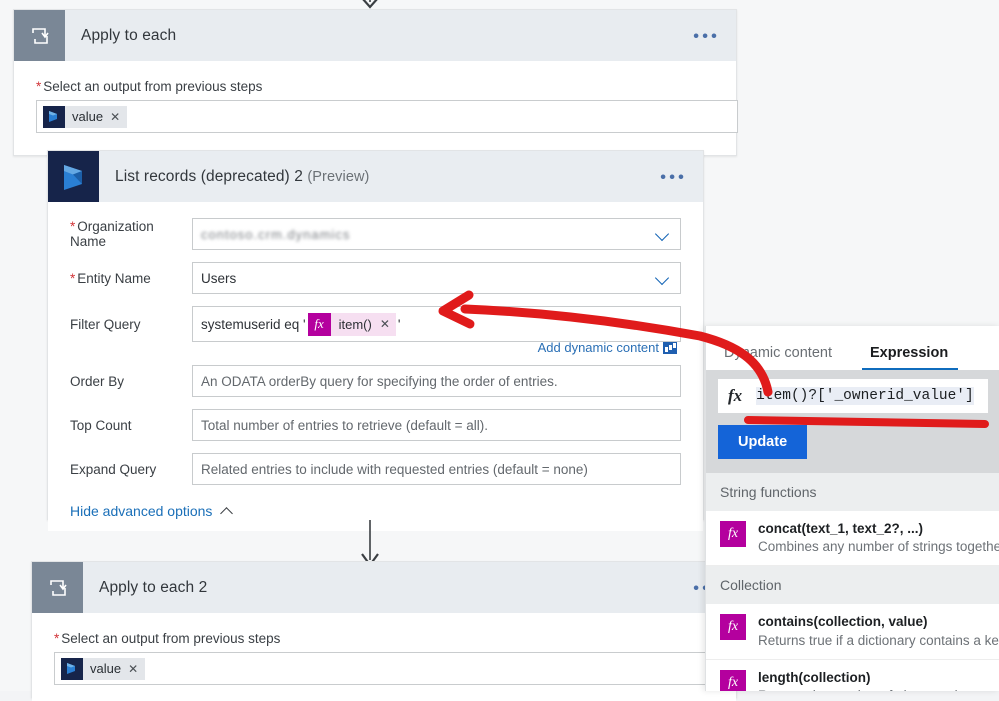 This screenshot has height=701, width=999. What do you see at coordinates (73, 176) in the screenshot?
I see `dynamics-365-icon` at bounding box center [73, 176].